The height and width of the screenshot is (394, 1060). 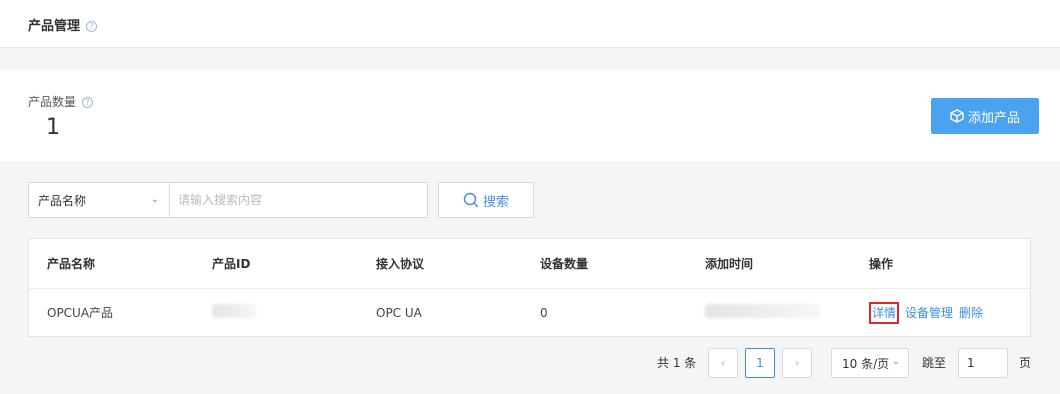 What do you see at coordinates (1025, 363) in the screenshot?
I see `page-unit-label: 页` at bounding box center [1025, 363].